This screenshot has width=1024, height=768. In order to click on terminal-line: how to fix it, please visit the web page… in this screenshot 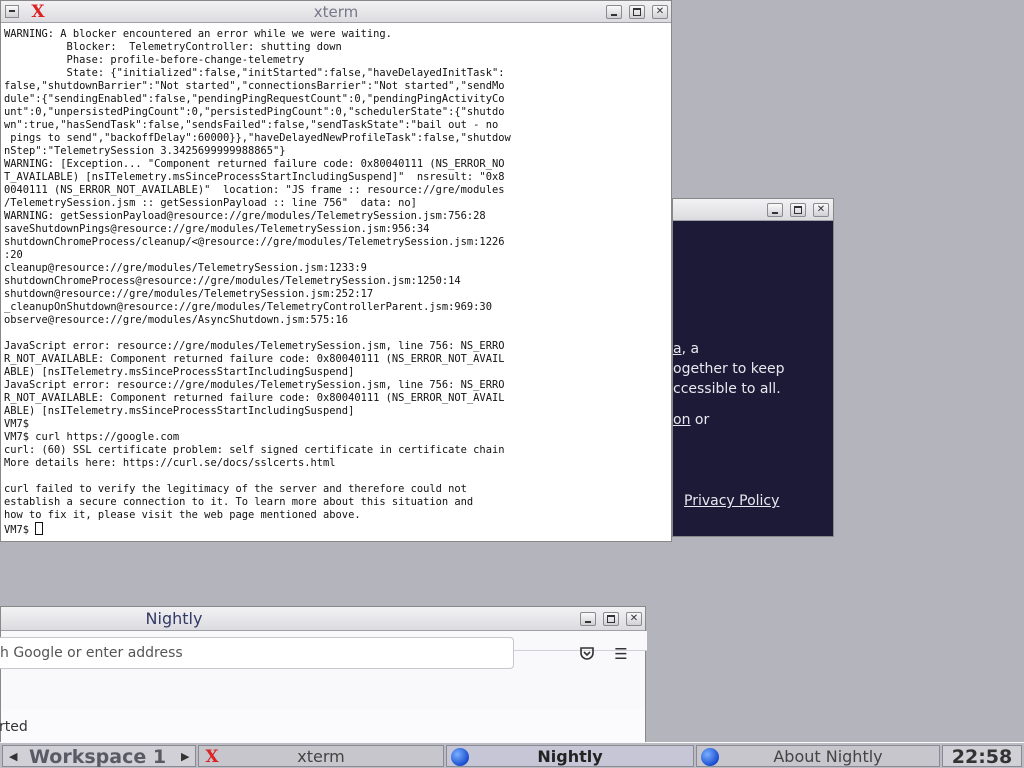, I will do `click(182, 515)`.